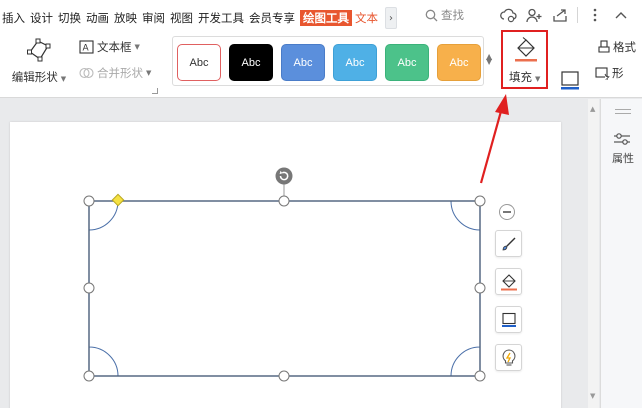 The height and width of the screenshot is (408, 642). I want to click on resize-handle-bottom-left, so click(89, 376).